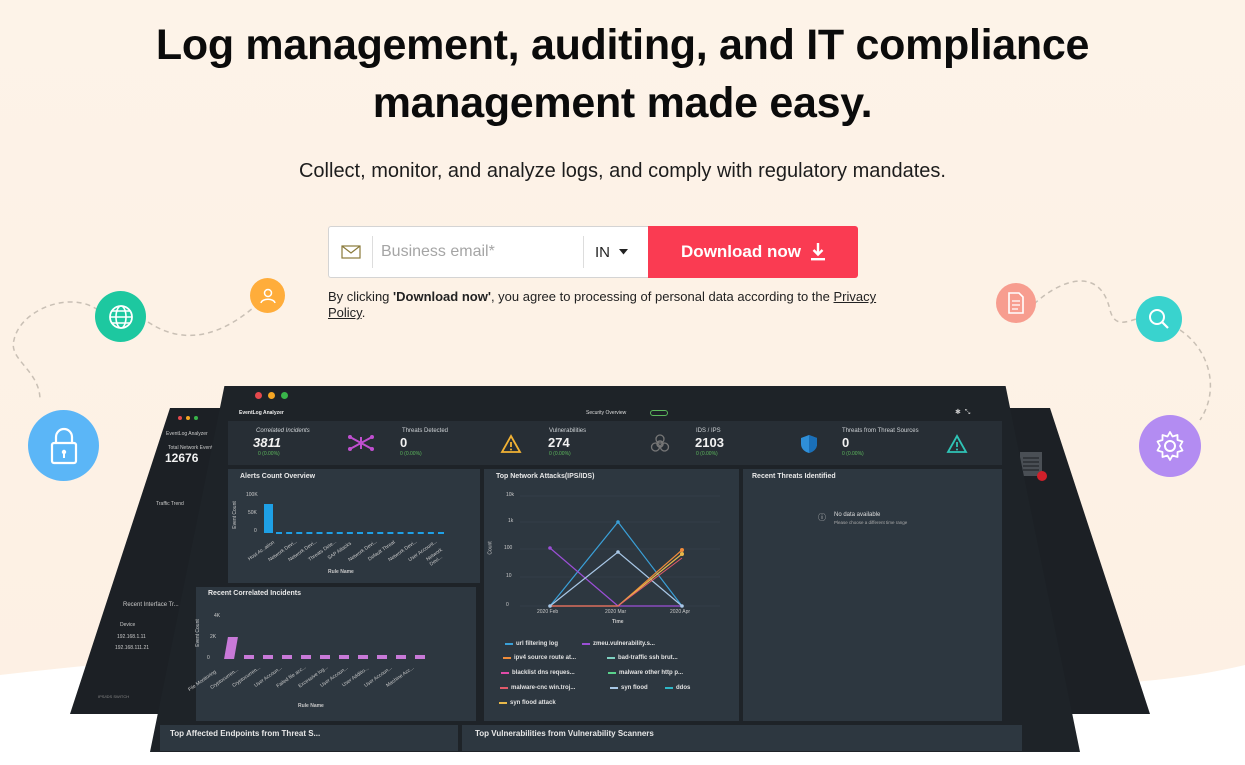  What do you see at coordinates (208, 658) in the screenshot?
I see `correlated-tick-2: 0` at bounding box center [208, 658].